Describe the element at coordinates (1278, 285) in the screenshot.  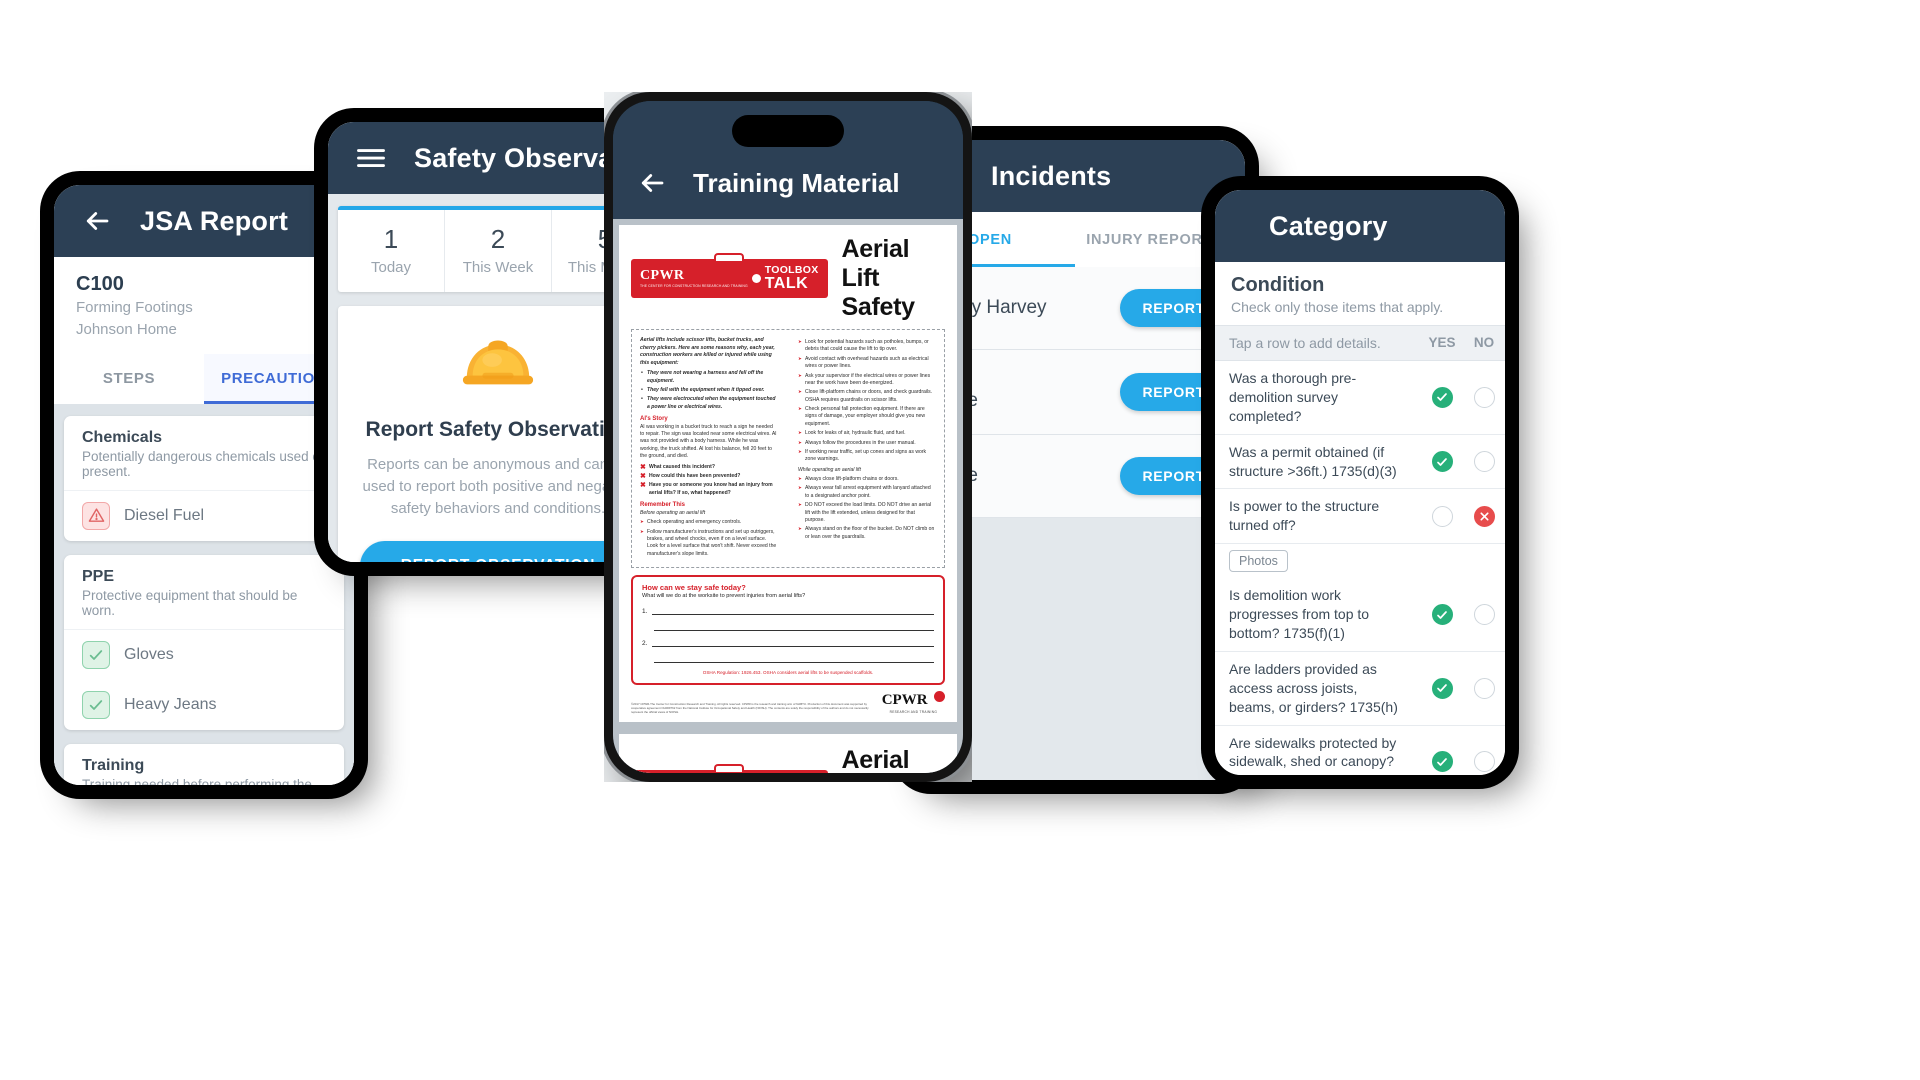
I see `page-title: Condition` at that location.